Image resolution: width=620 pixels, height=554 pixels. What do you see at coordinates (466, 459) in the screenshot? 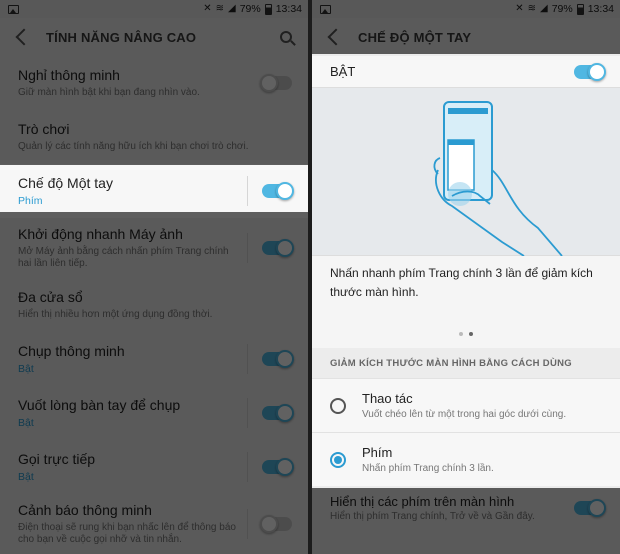
I see `option-button: Phím Nhấn phím Trang chính 3 lần.` at bounding box center [466, 459].